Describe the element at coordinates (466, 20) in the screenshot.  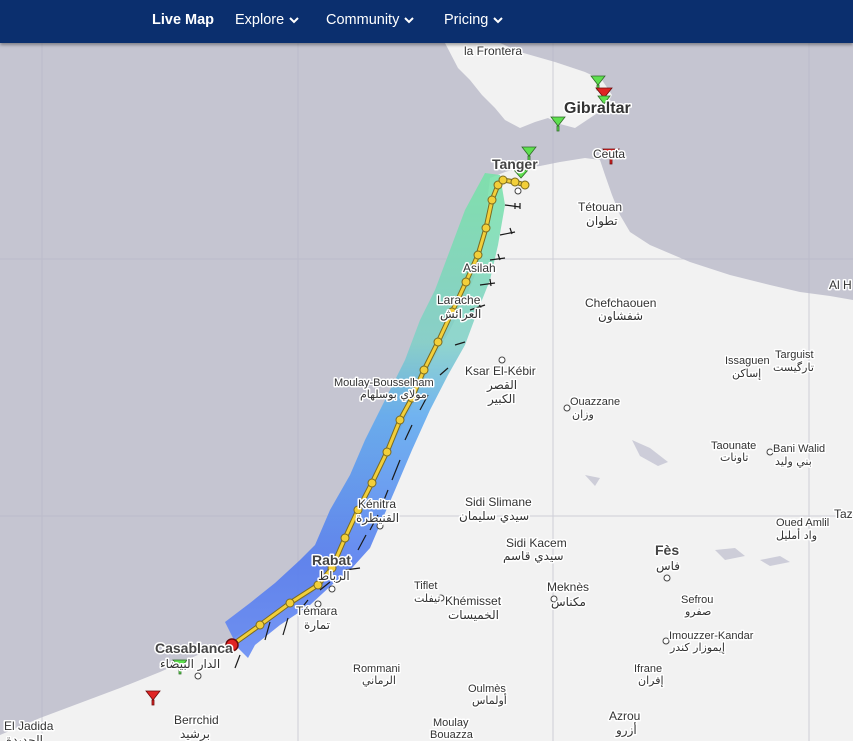
I see `nav-pricing-label: Pricing` at that location.